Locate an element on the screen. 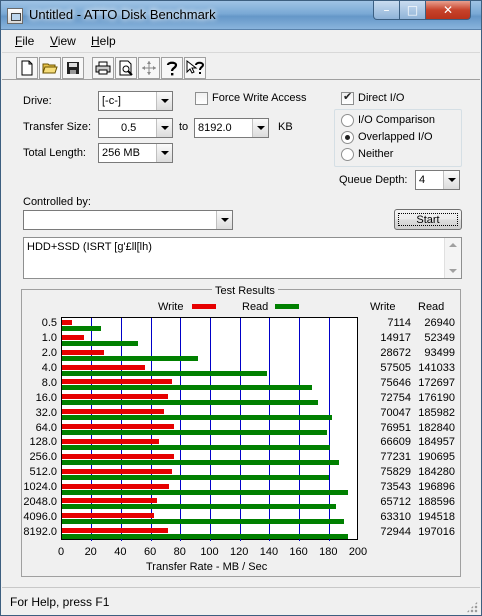 The height and width of the screenshot is (616, 482). read-value: 172697 is located at coordinates (436, 382).